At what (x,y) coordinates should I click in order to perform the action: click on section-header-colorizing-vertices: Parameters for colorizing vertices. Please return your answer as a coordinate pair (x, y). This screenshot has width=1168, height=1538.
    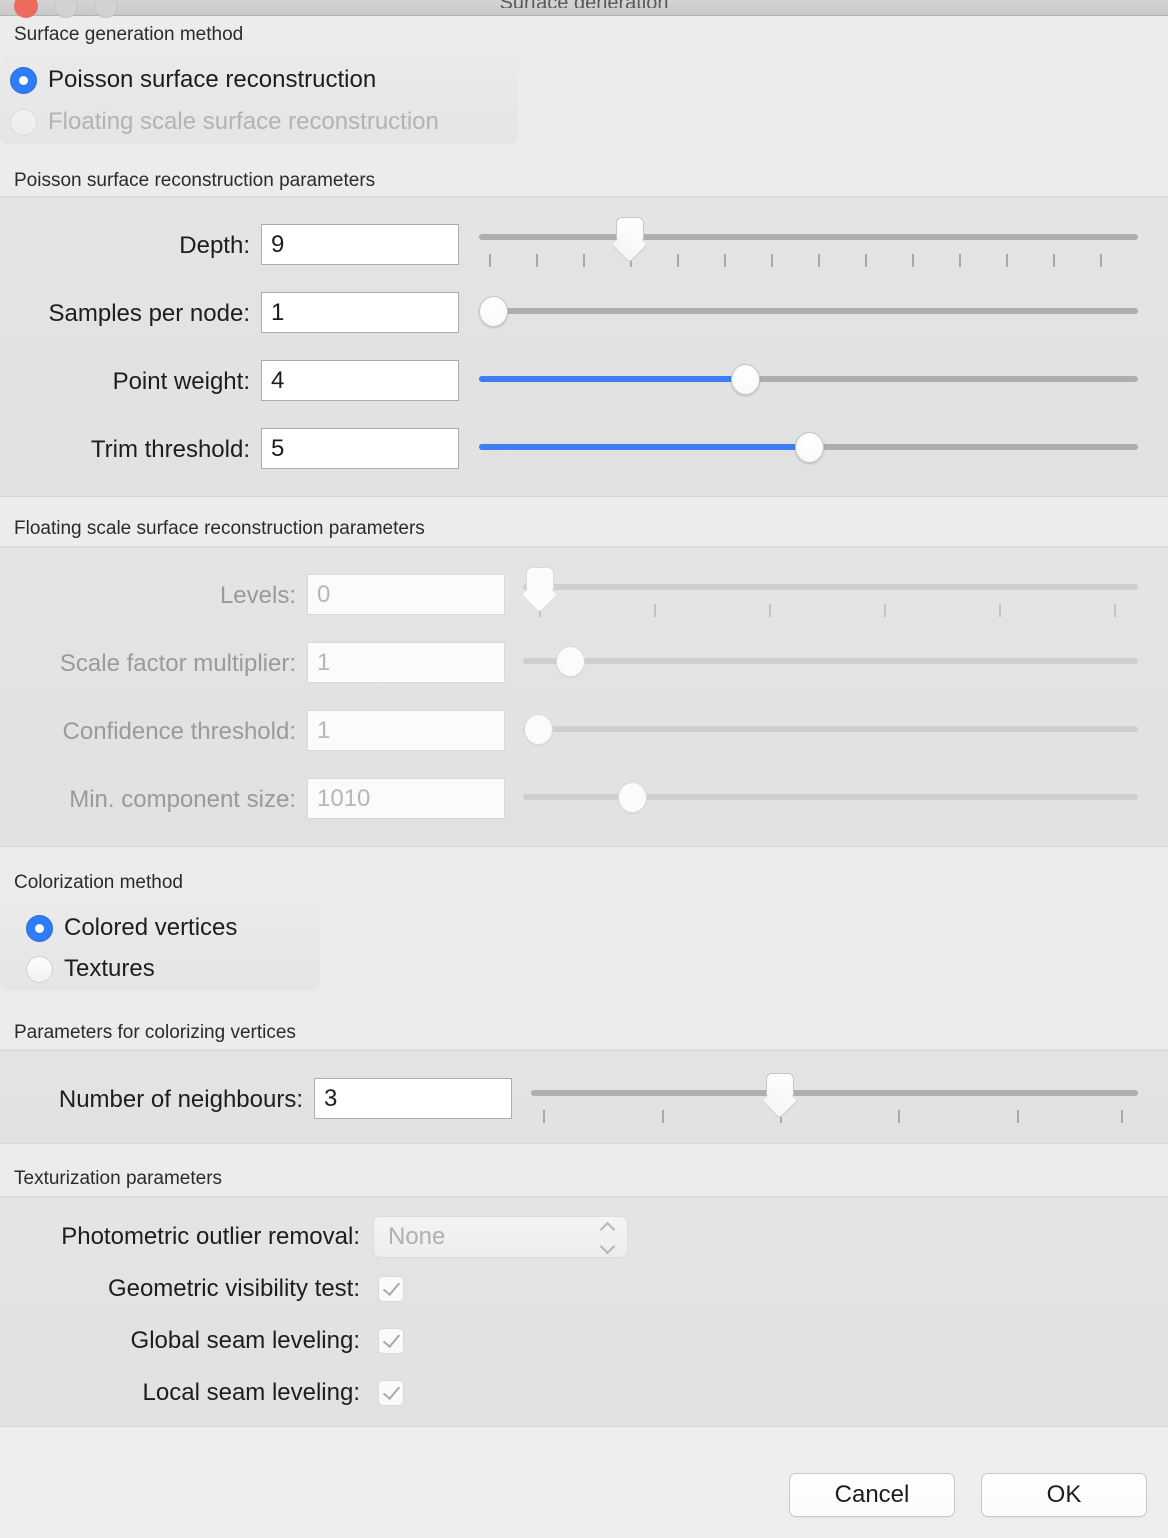
    Looking at the image, I should click on (155, 1032).